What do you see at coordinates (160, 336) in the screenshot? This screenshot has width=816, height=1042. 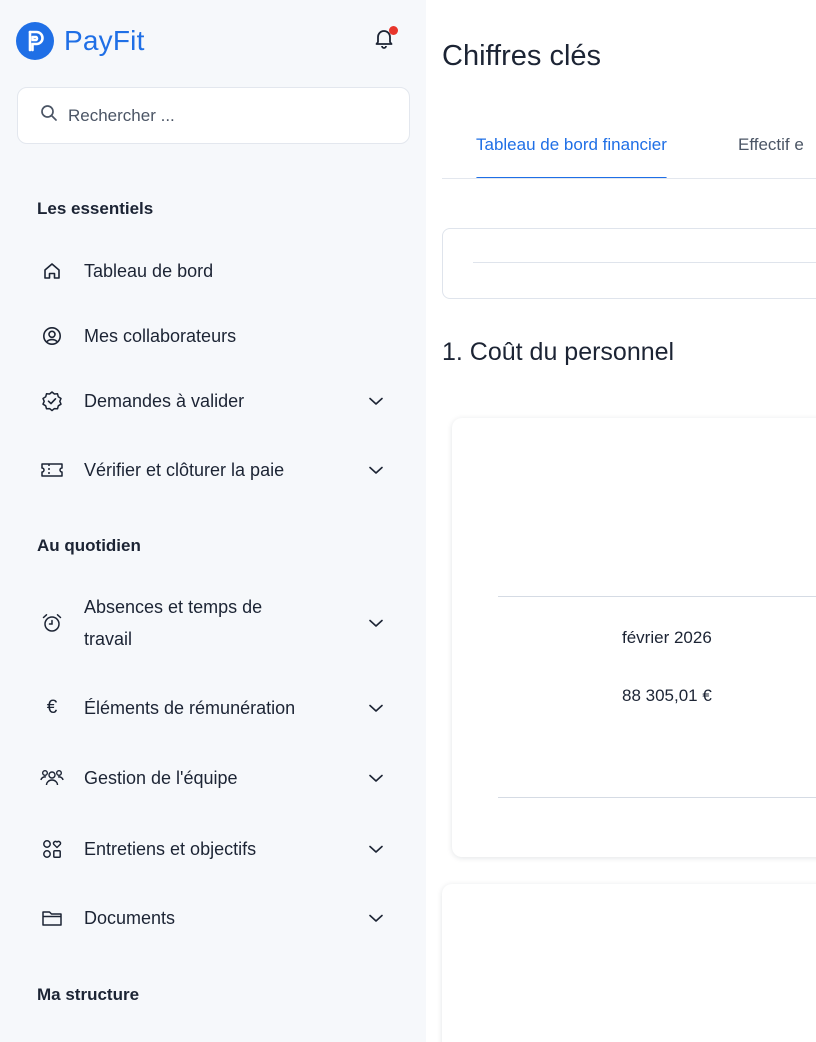 I see `sidebar-item-label: Mes collaborateurs` at bounding box center [160, 336].